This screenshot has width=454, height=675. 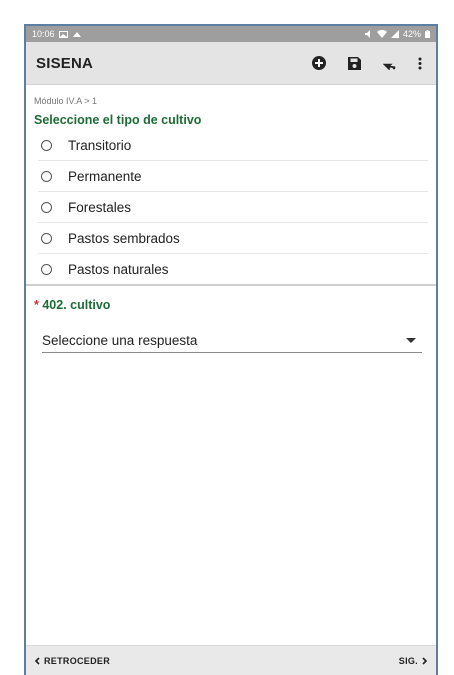 What do you see at coordinates (37, 660) in the screenshot?
I see `chevron-left-icon` at bounding box center [37, 660].